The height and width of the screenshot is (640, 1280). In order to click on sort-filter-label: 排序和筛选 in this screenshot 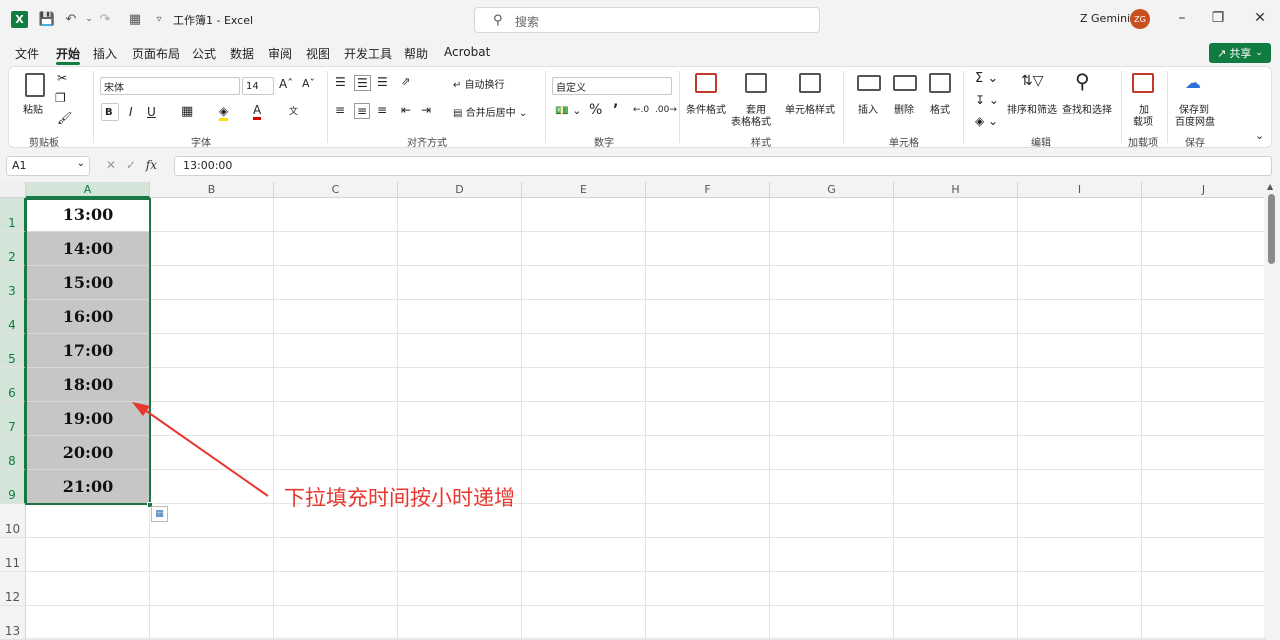, I will do `click(1032, 108)`.